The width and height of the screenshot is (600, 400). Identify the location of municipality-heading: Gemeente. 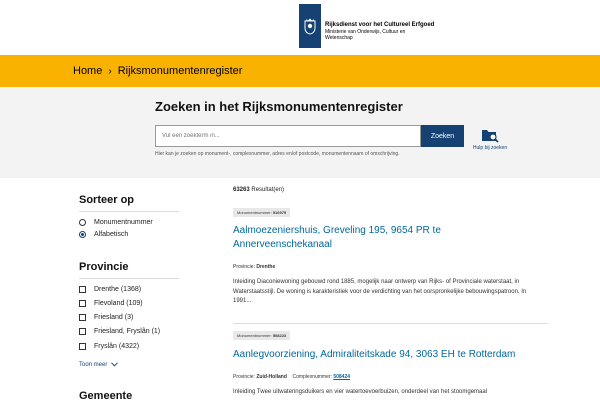
(106, 395).